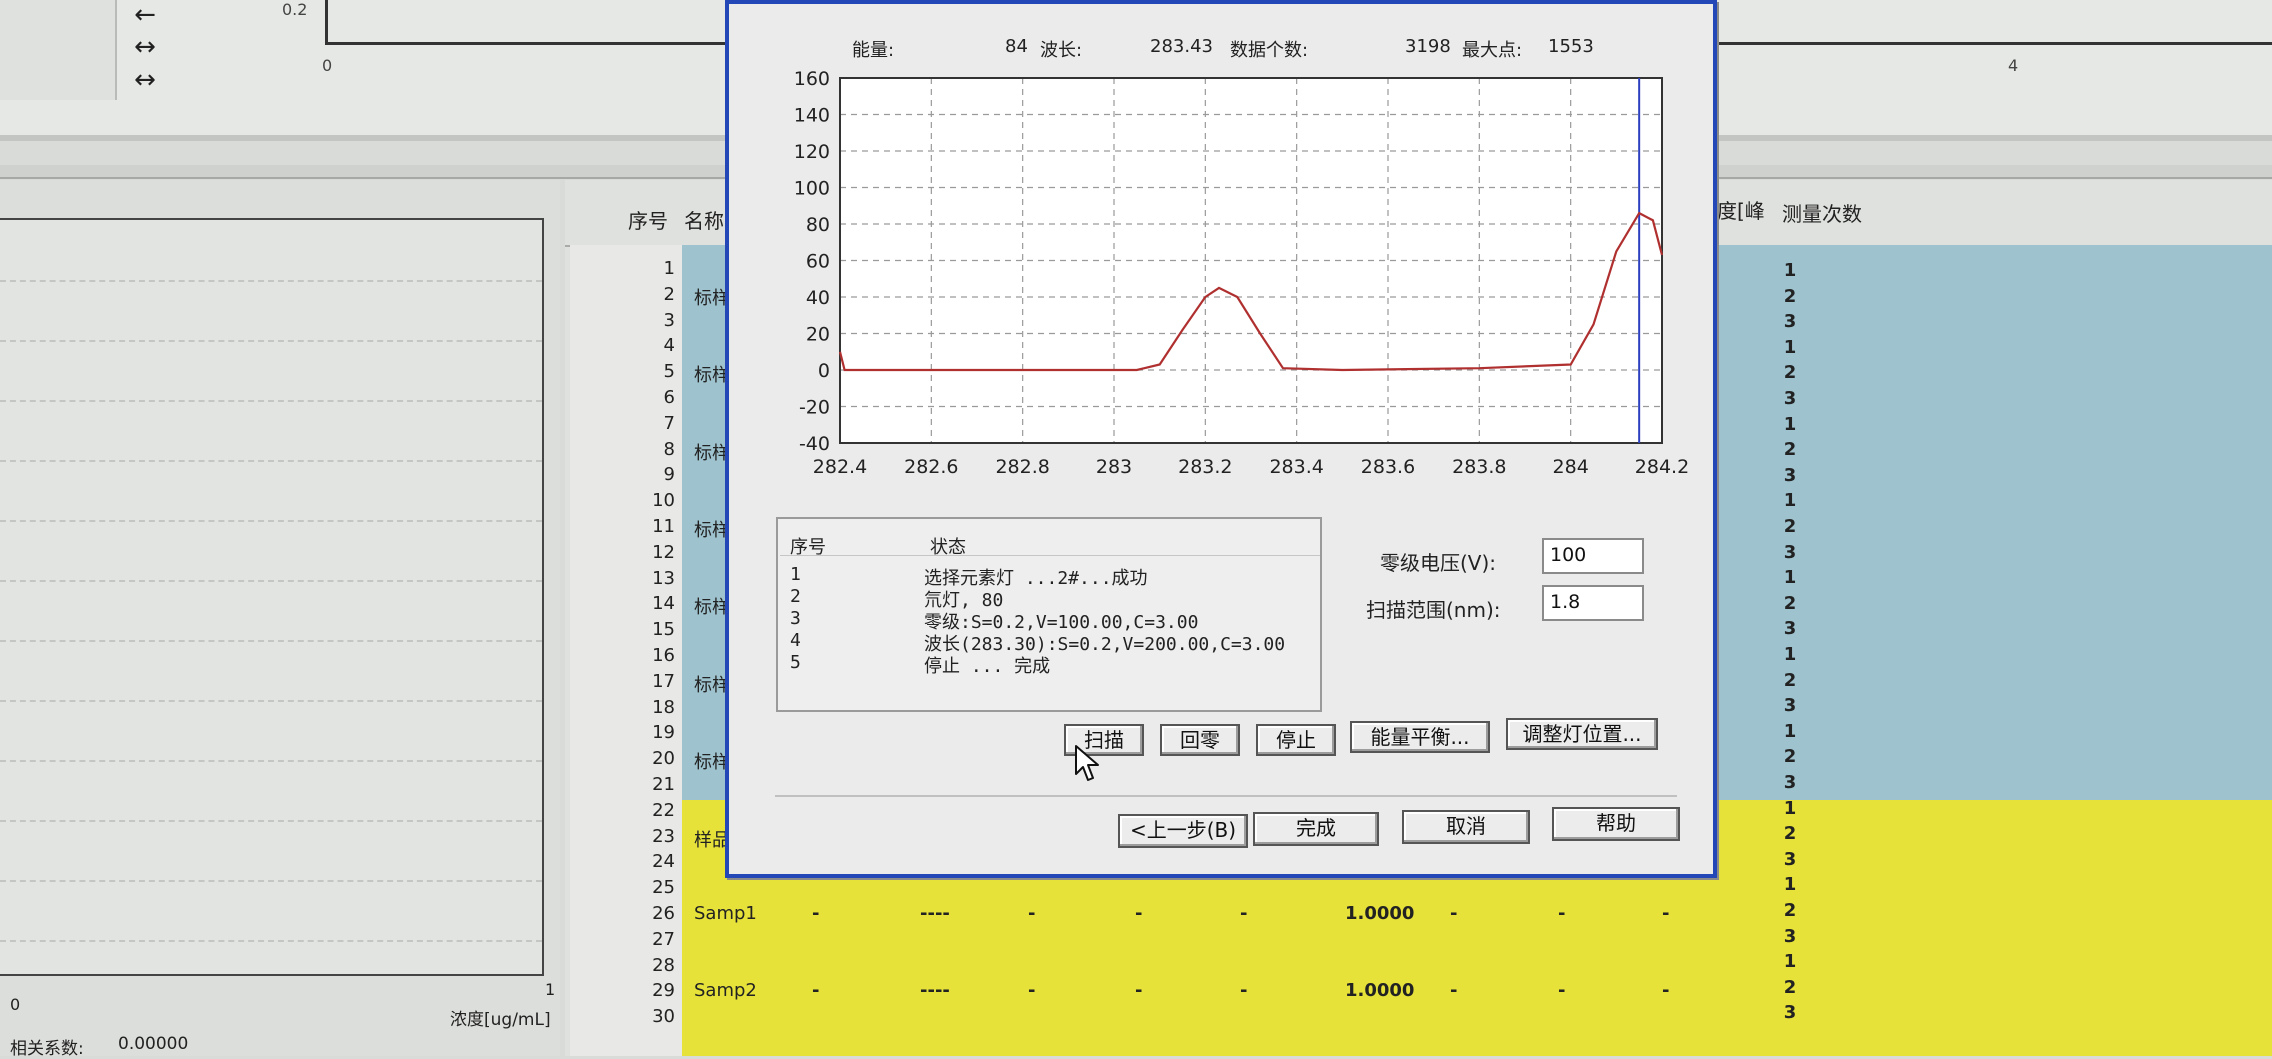  I want to click on status-row-text: 停止 ... 完成, so click(987, 666).